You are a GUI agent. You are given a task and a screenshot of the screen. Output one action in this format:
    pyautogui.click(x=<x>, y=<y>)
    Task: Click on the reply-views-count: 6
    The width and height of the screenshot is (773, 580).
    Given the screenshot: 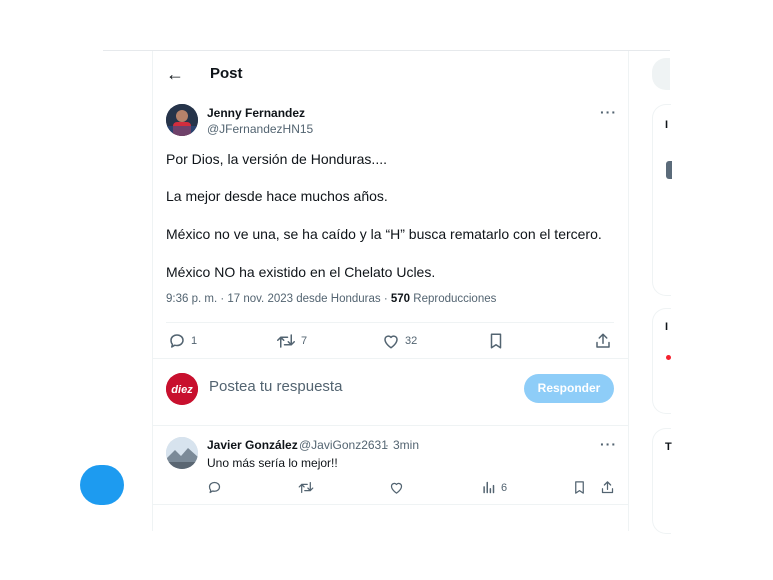 What is the action you would take?
    pyautogui.click(x=504, y=487)
    